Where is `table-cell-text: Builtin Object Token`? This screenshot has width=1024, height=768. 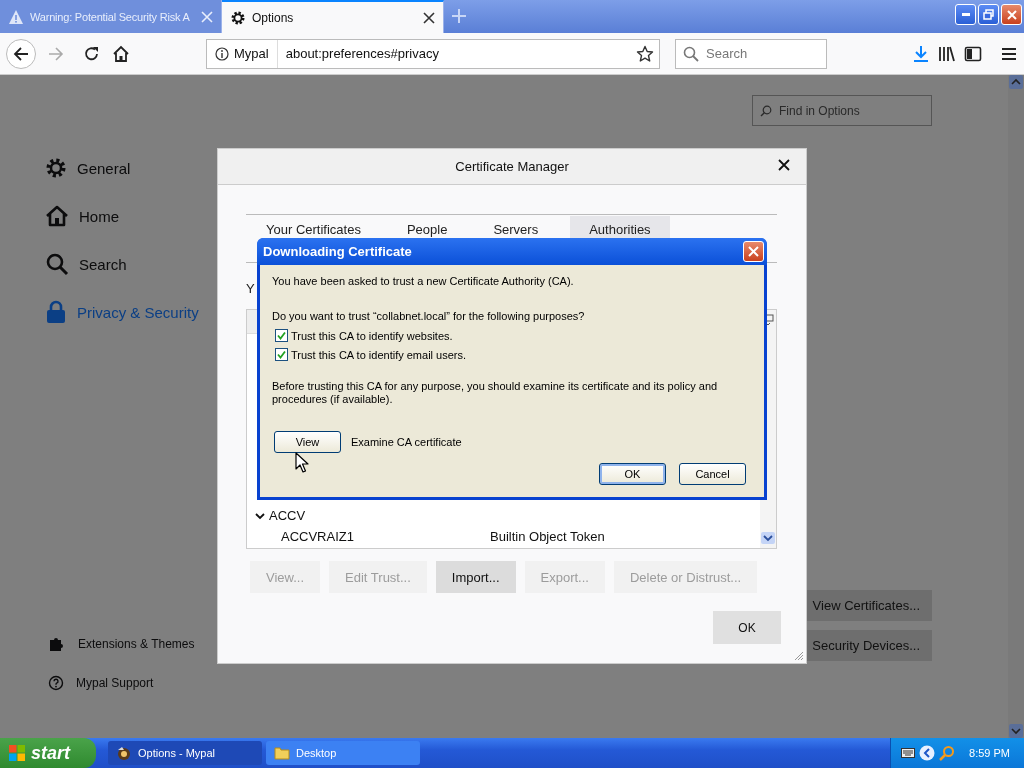 table-cell-text: Builtin Object Token is located at coordinates (548, 536).